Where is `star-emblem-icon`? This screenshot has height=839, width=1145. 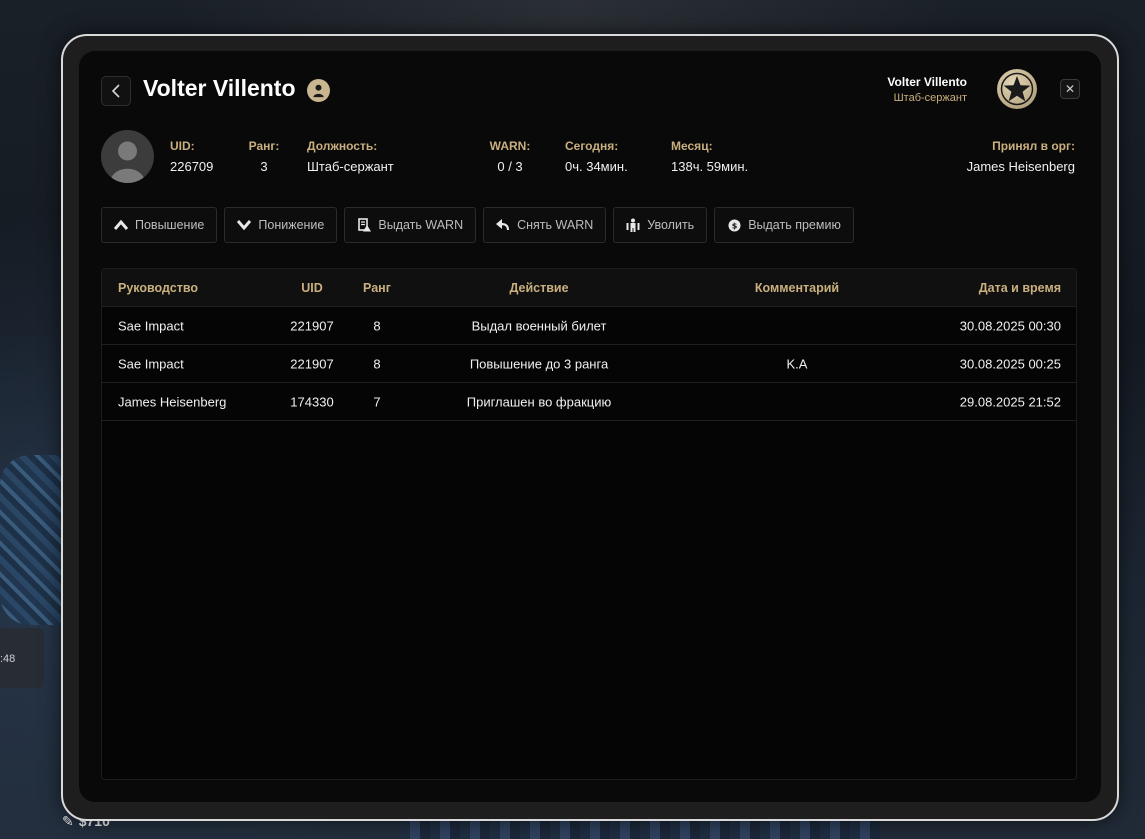 star-emblem-icon is located at coordinates (1017, 89).